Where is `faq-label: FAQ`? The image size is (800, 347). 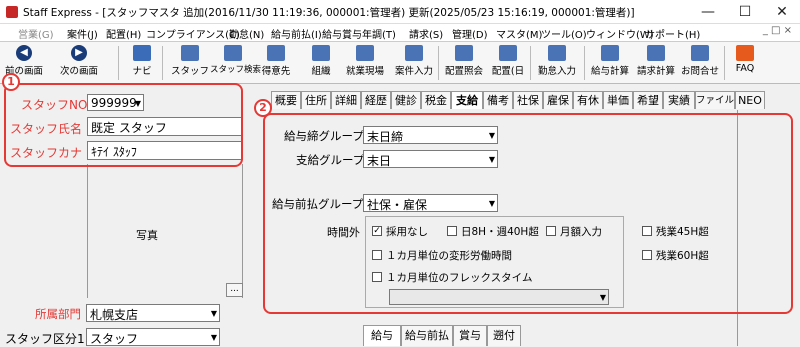
faq-label: FAQ is located at coordinates (745, 68).